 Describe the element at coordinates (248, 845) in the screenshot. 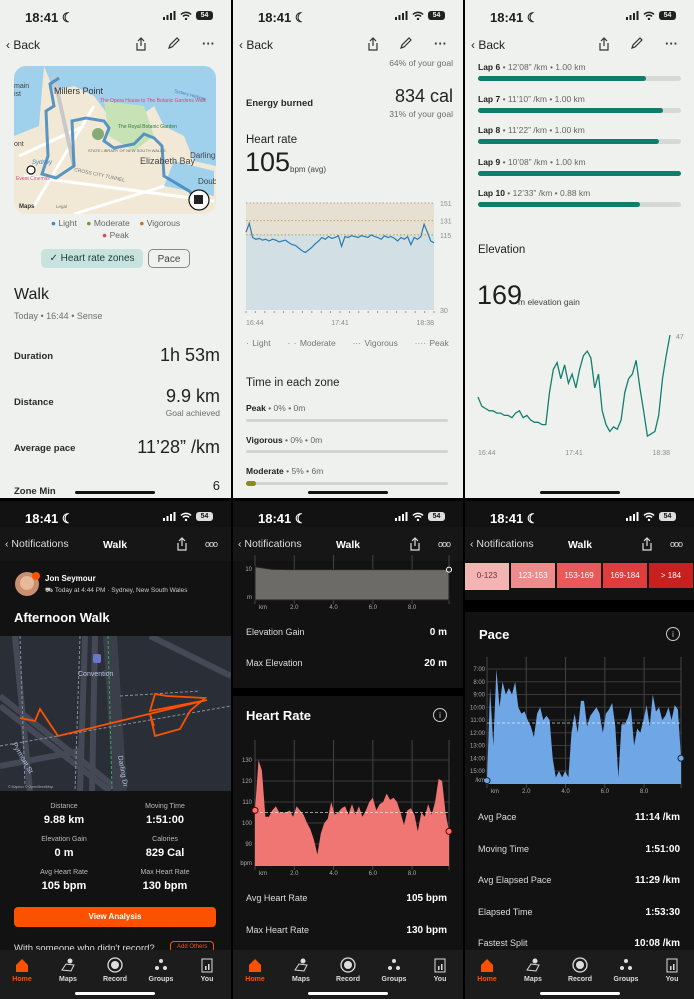

I see `y-tick-label: 90` at that location.